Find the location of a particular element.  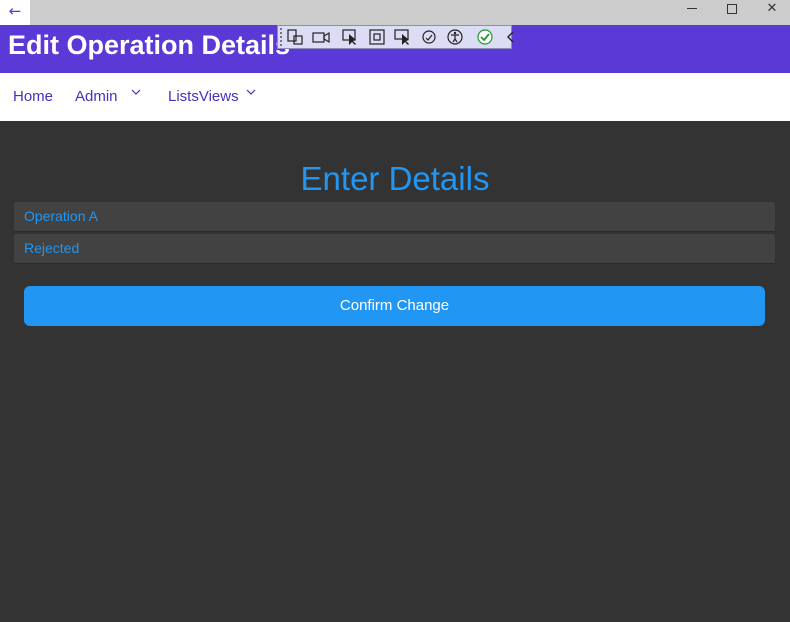

close-button: ✕ is located at coordinates (771, 10).